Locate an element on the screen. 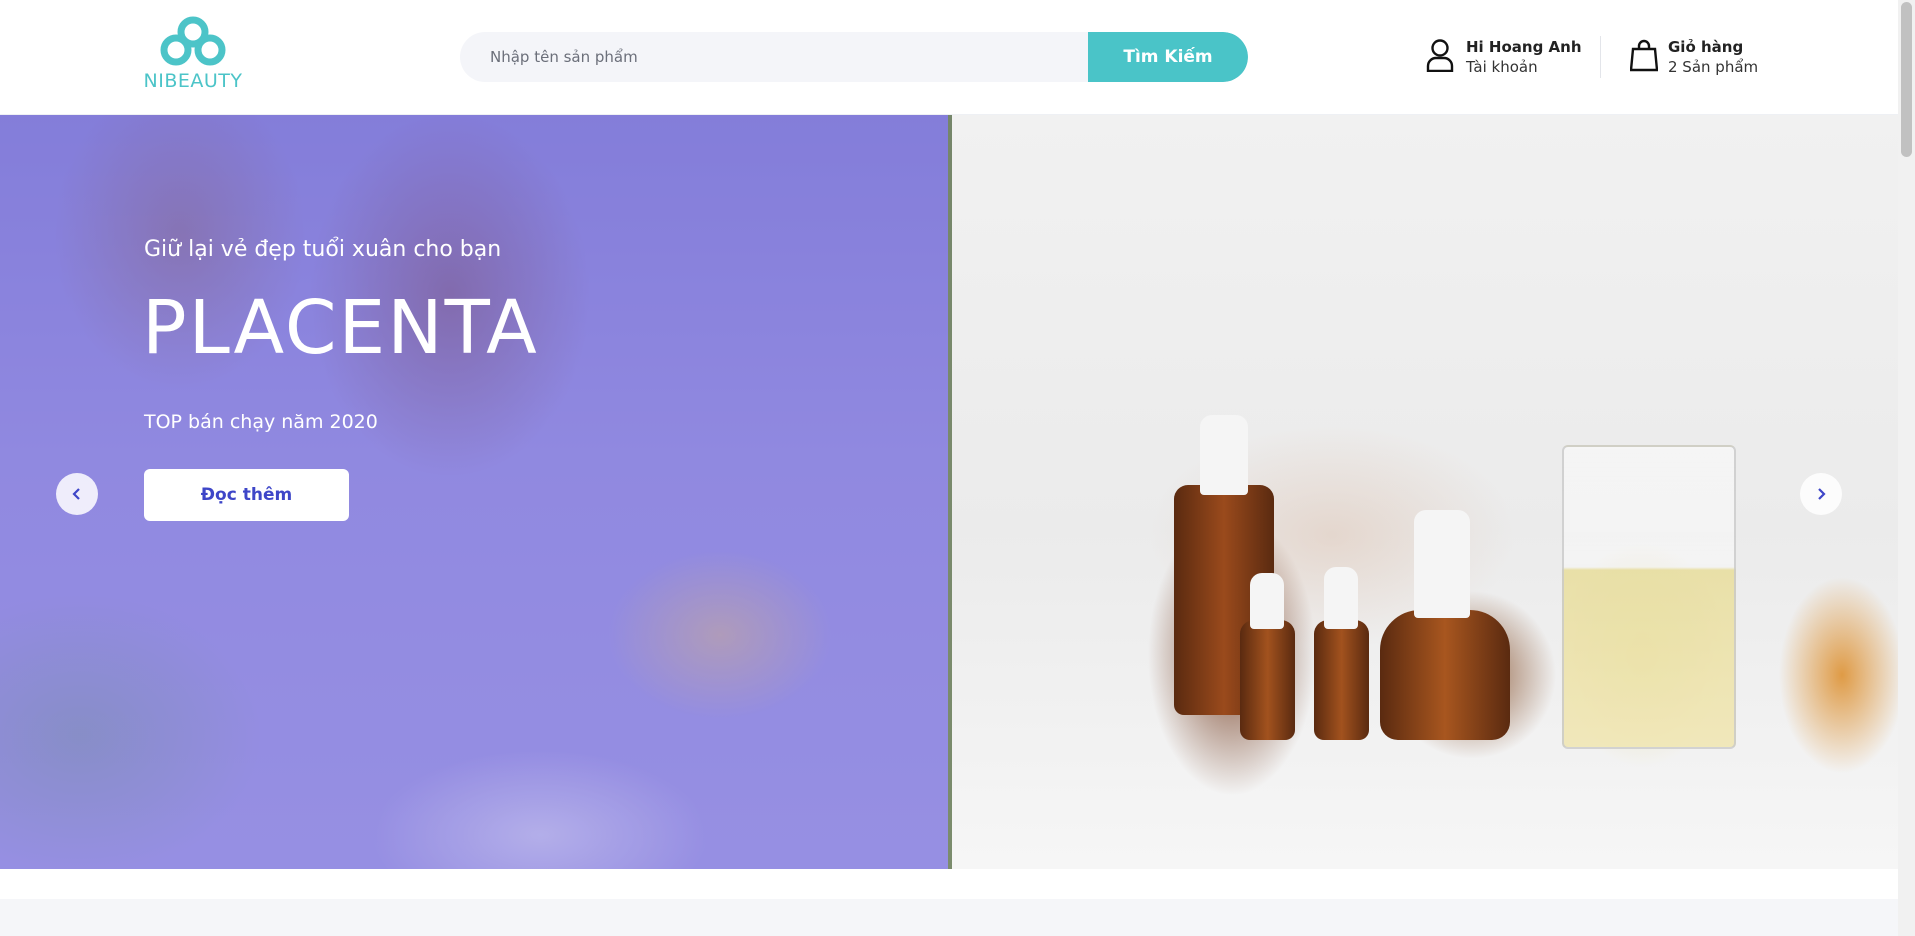 This screenshot has width=1915, height=936. cart-title: Giỏ hàng is located at coordinates (1706, 47).